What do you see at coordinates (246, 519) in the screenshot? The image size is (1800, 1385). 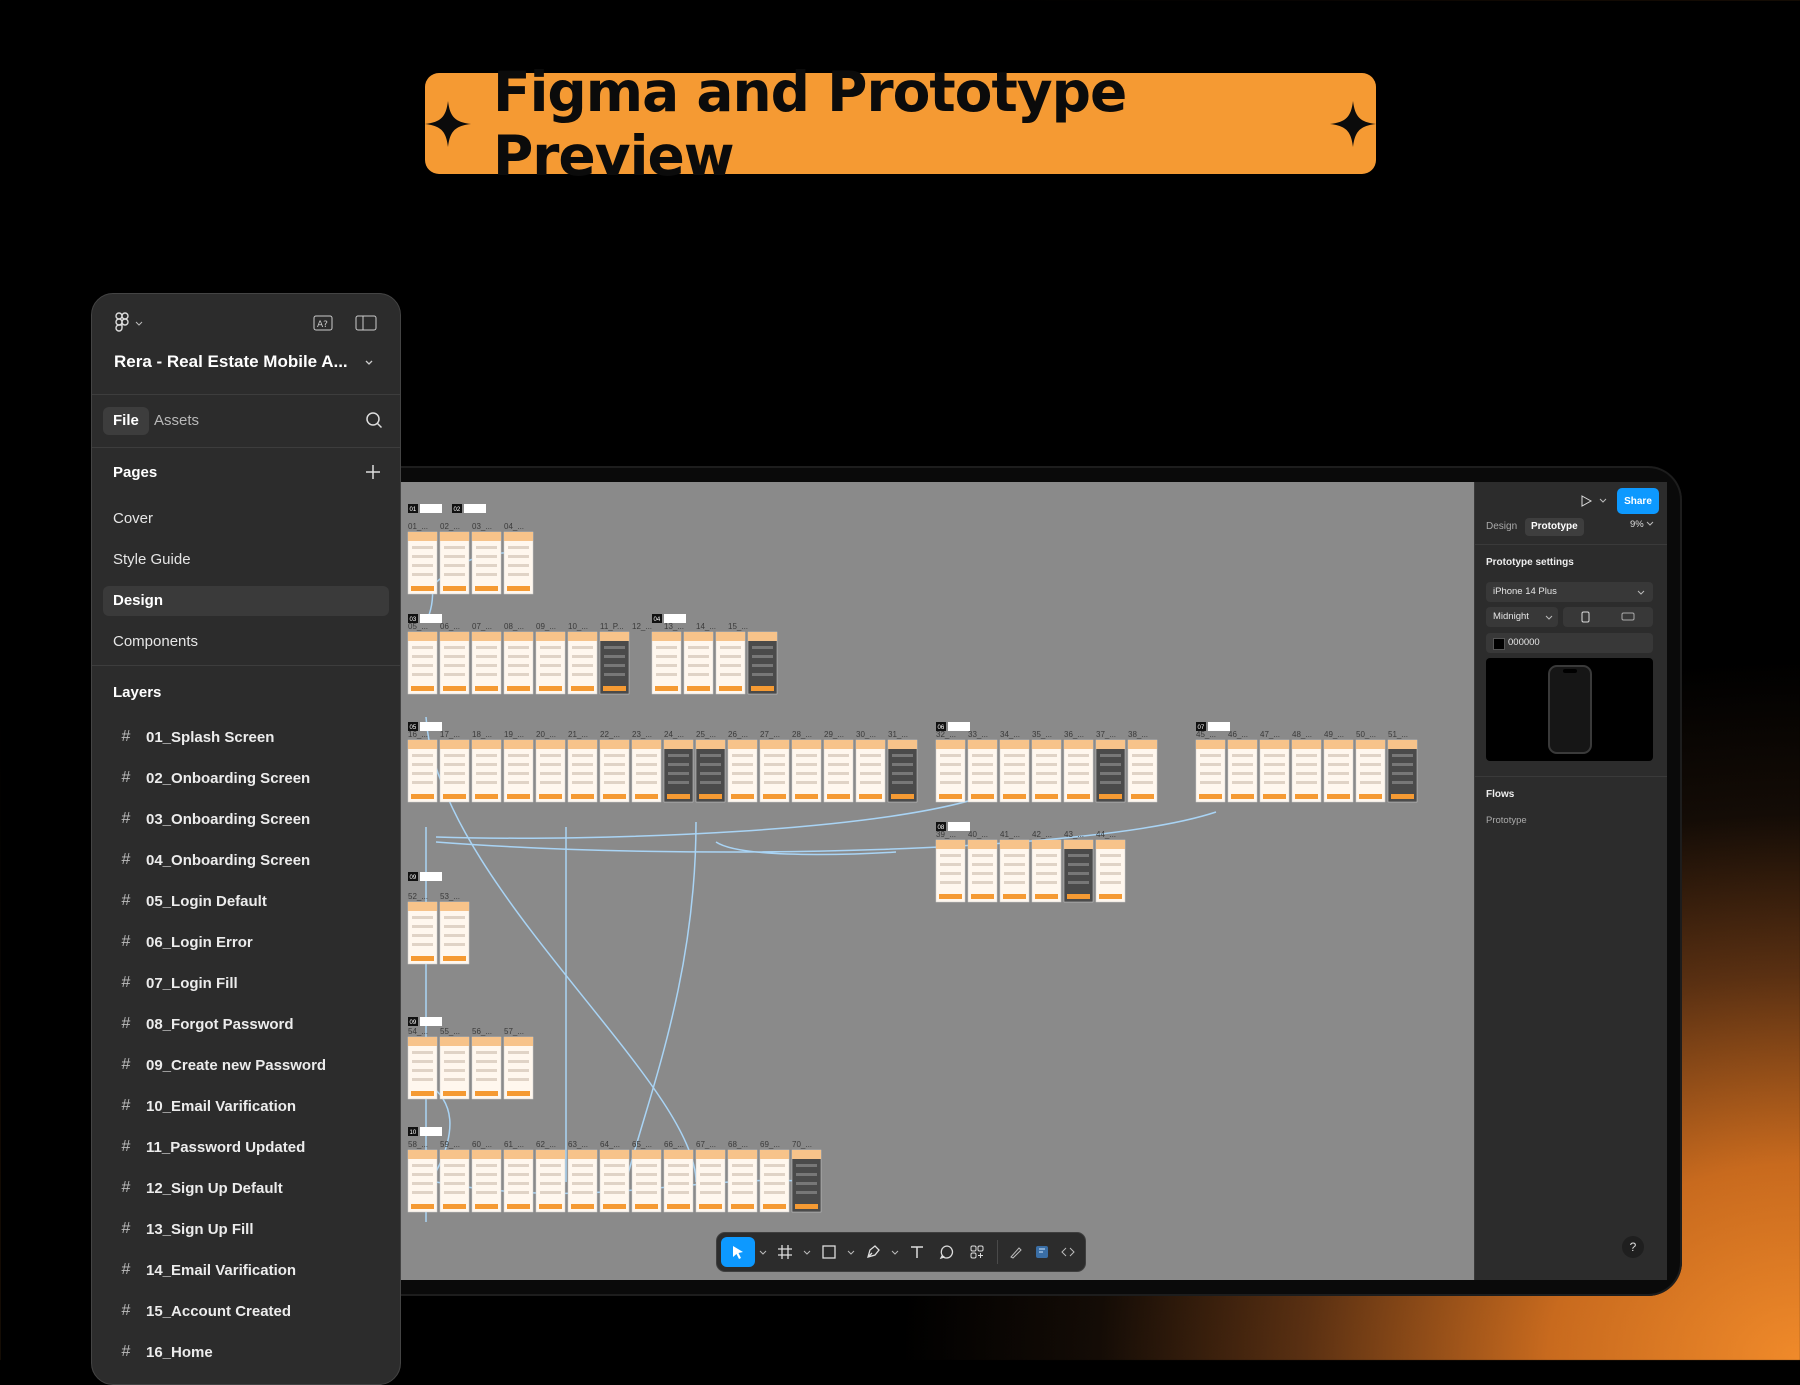 I see `page-item-cover: Cover` at bounding box center [246, 519].